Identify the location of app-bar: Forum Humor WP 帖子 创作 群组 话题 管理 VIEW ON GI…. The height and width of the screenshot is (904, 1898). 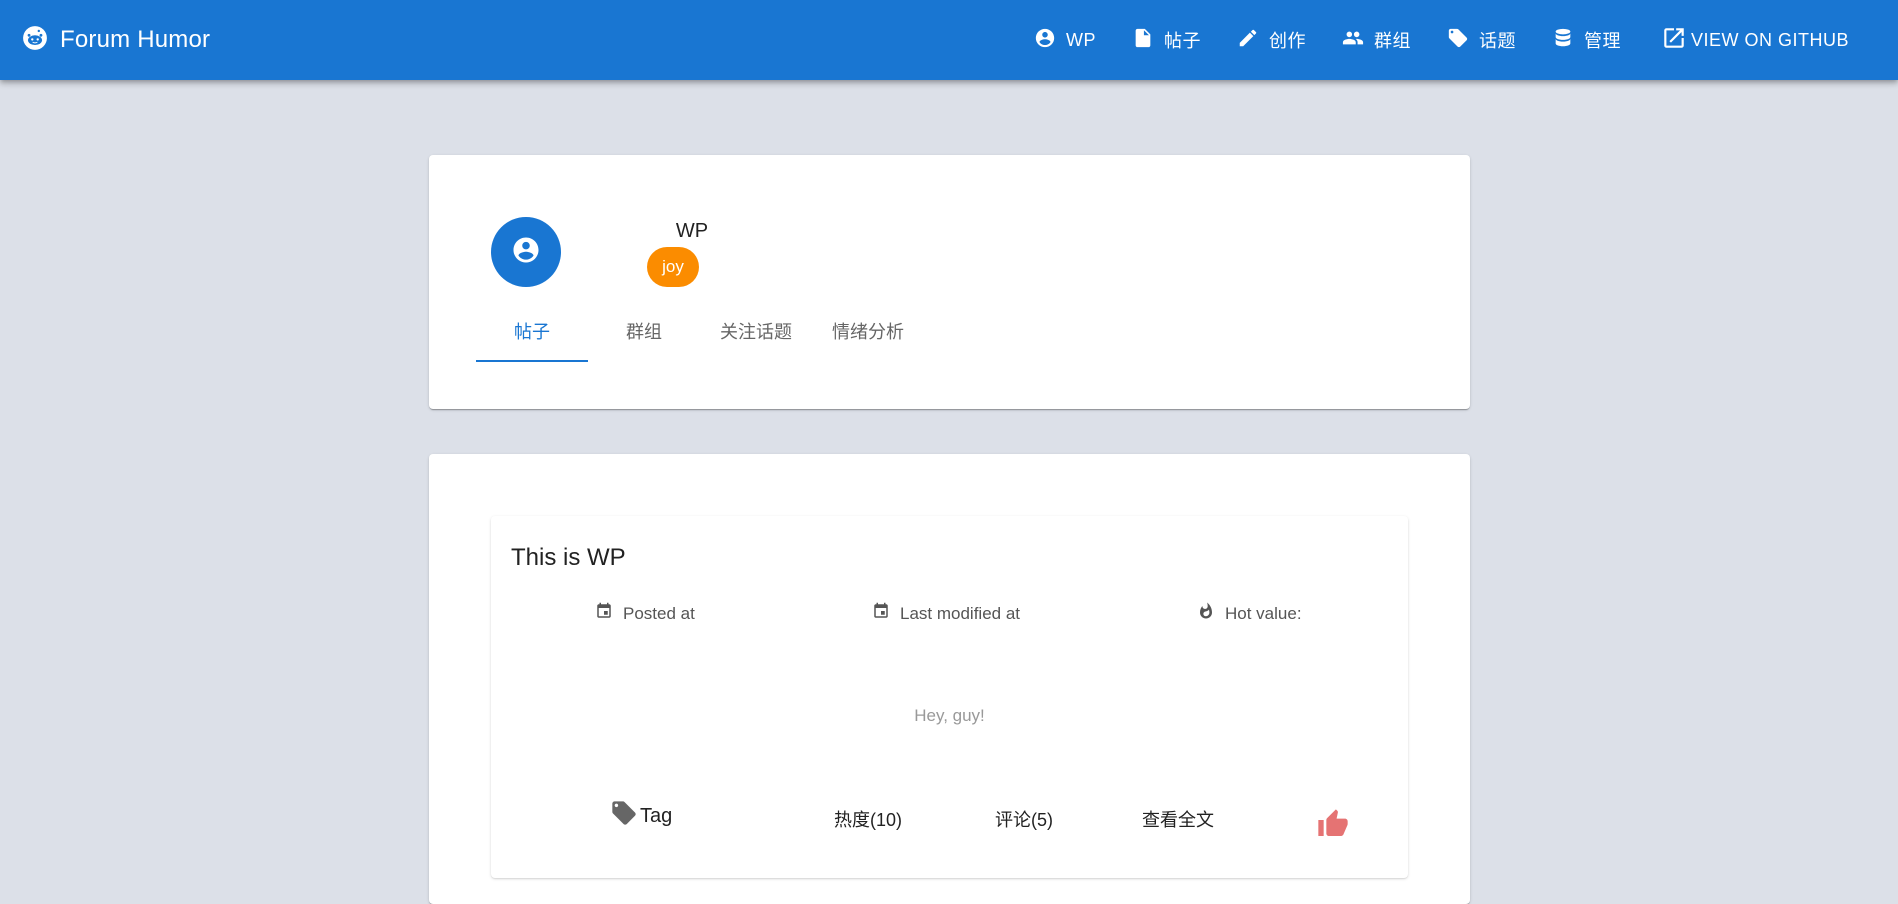
(949, 40).